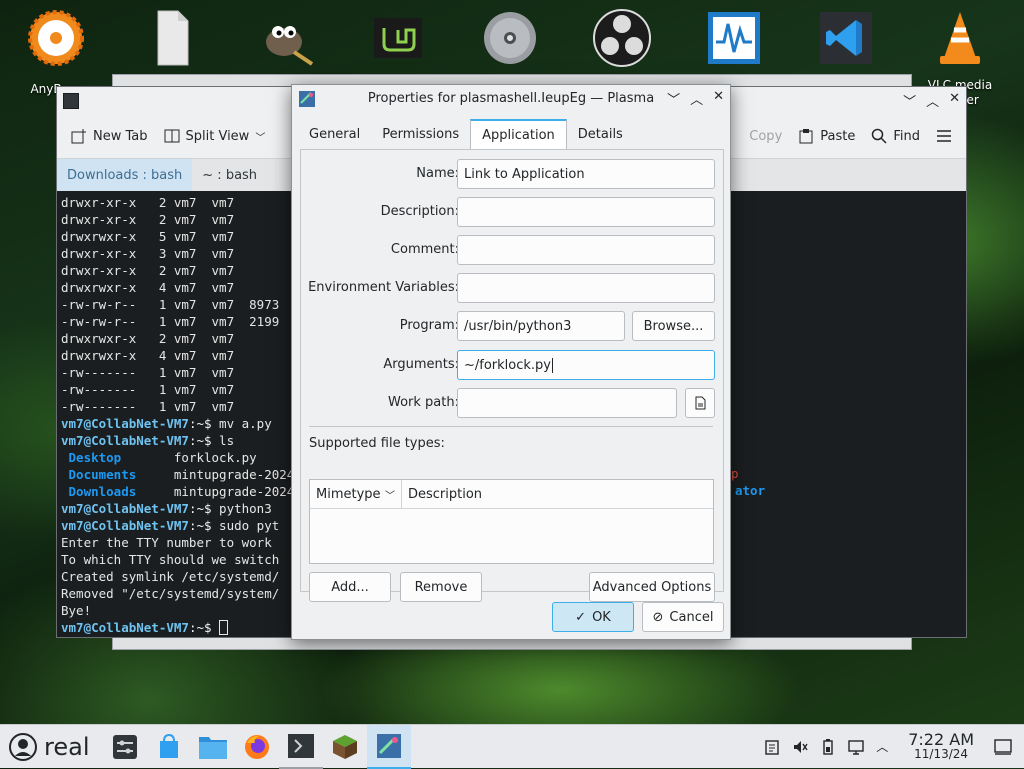 The image size is (1024, 769). I want to click on minecraft-icon, so click(345, 746).